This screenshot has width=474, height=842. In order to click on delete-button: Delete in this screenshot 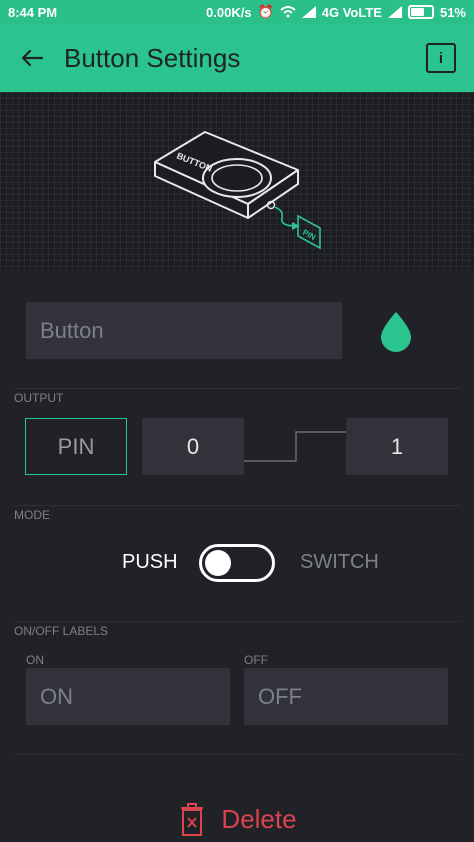, I will do `click(237, 819)`.